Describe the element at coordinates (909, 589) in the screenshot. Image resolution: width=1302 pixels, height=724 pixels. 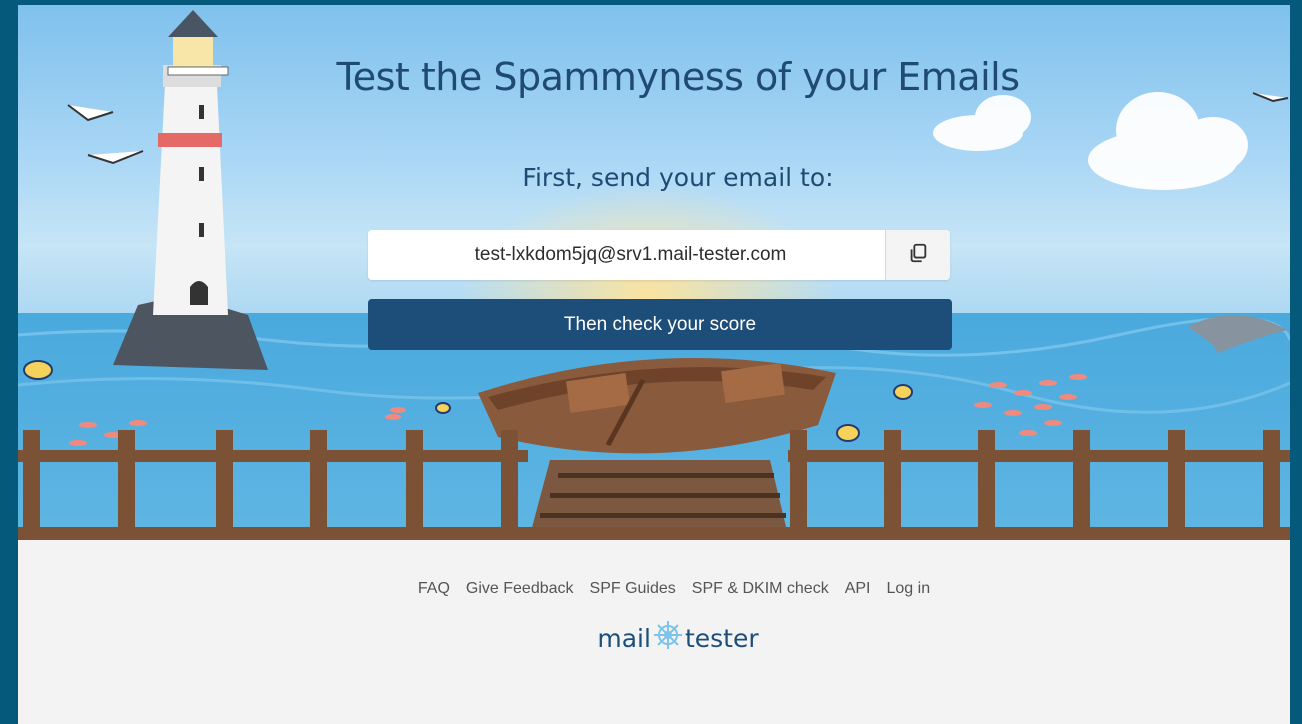
I see `footer-link-login: Log in` at that location.